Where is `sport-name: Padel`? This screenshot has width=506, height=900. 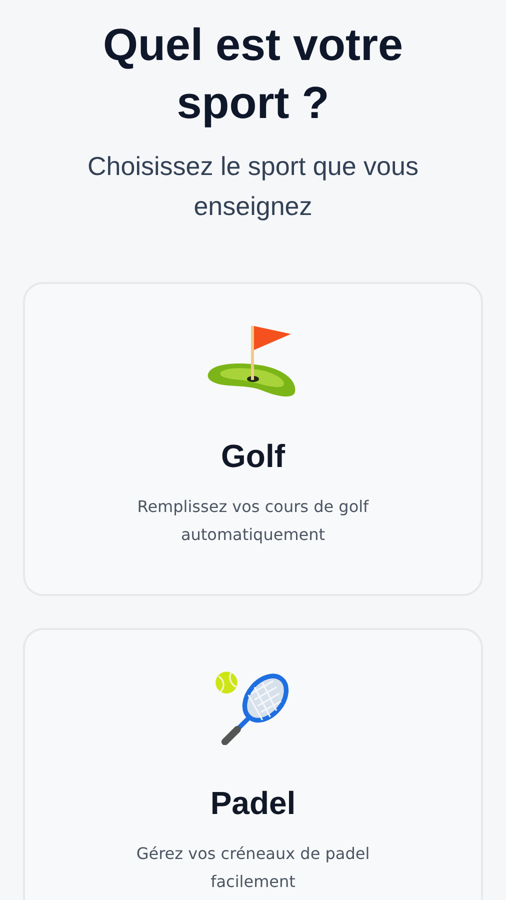
sport-name: Padel is located at coordinates (253, 803).